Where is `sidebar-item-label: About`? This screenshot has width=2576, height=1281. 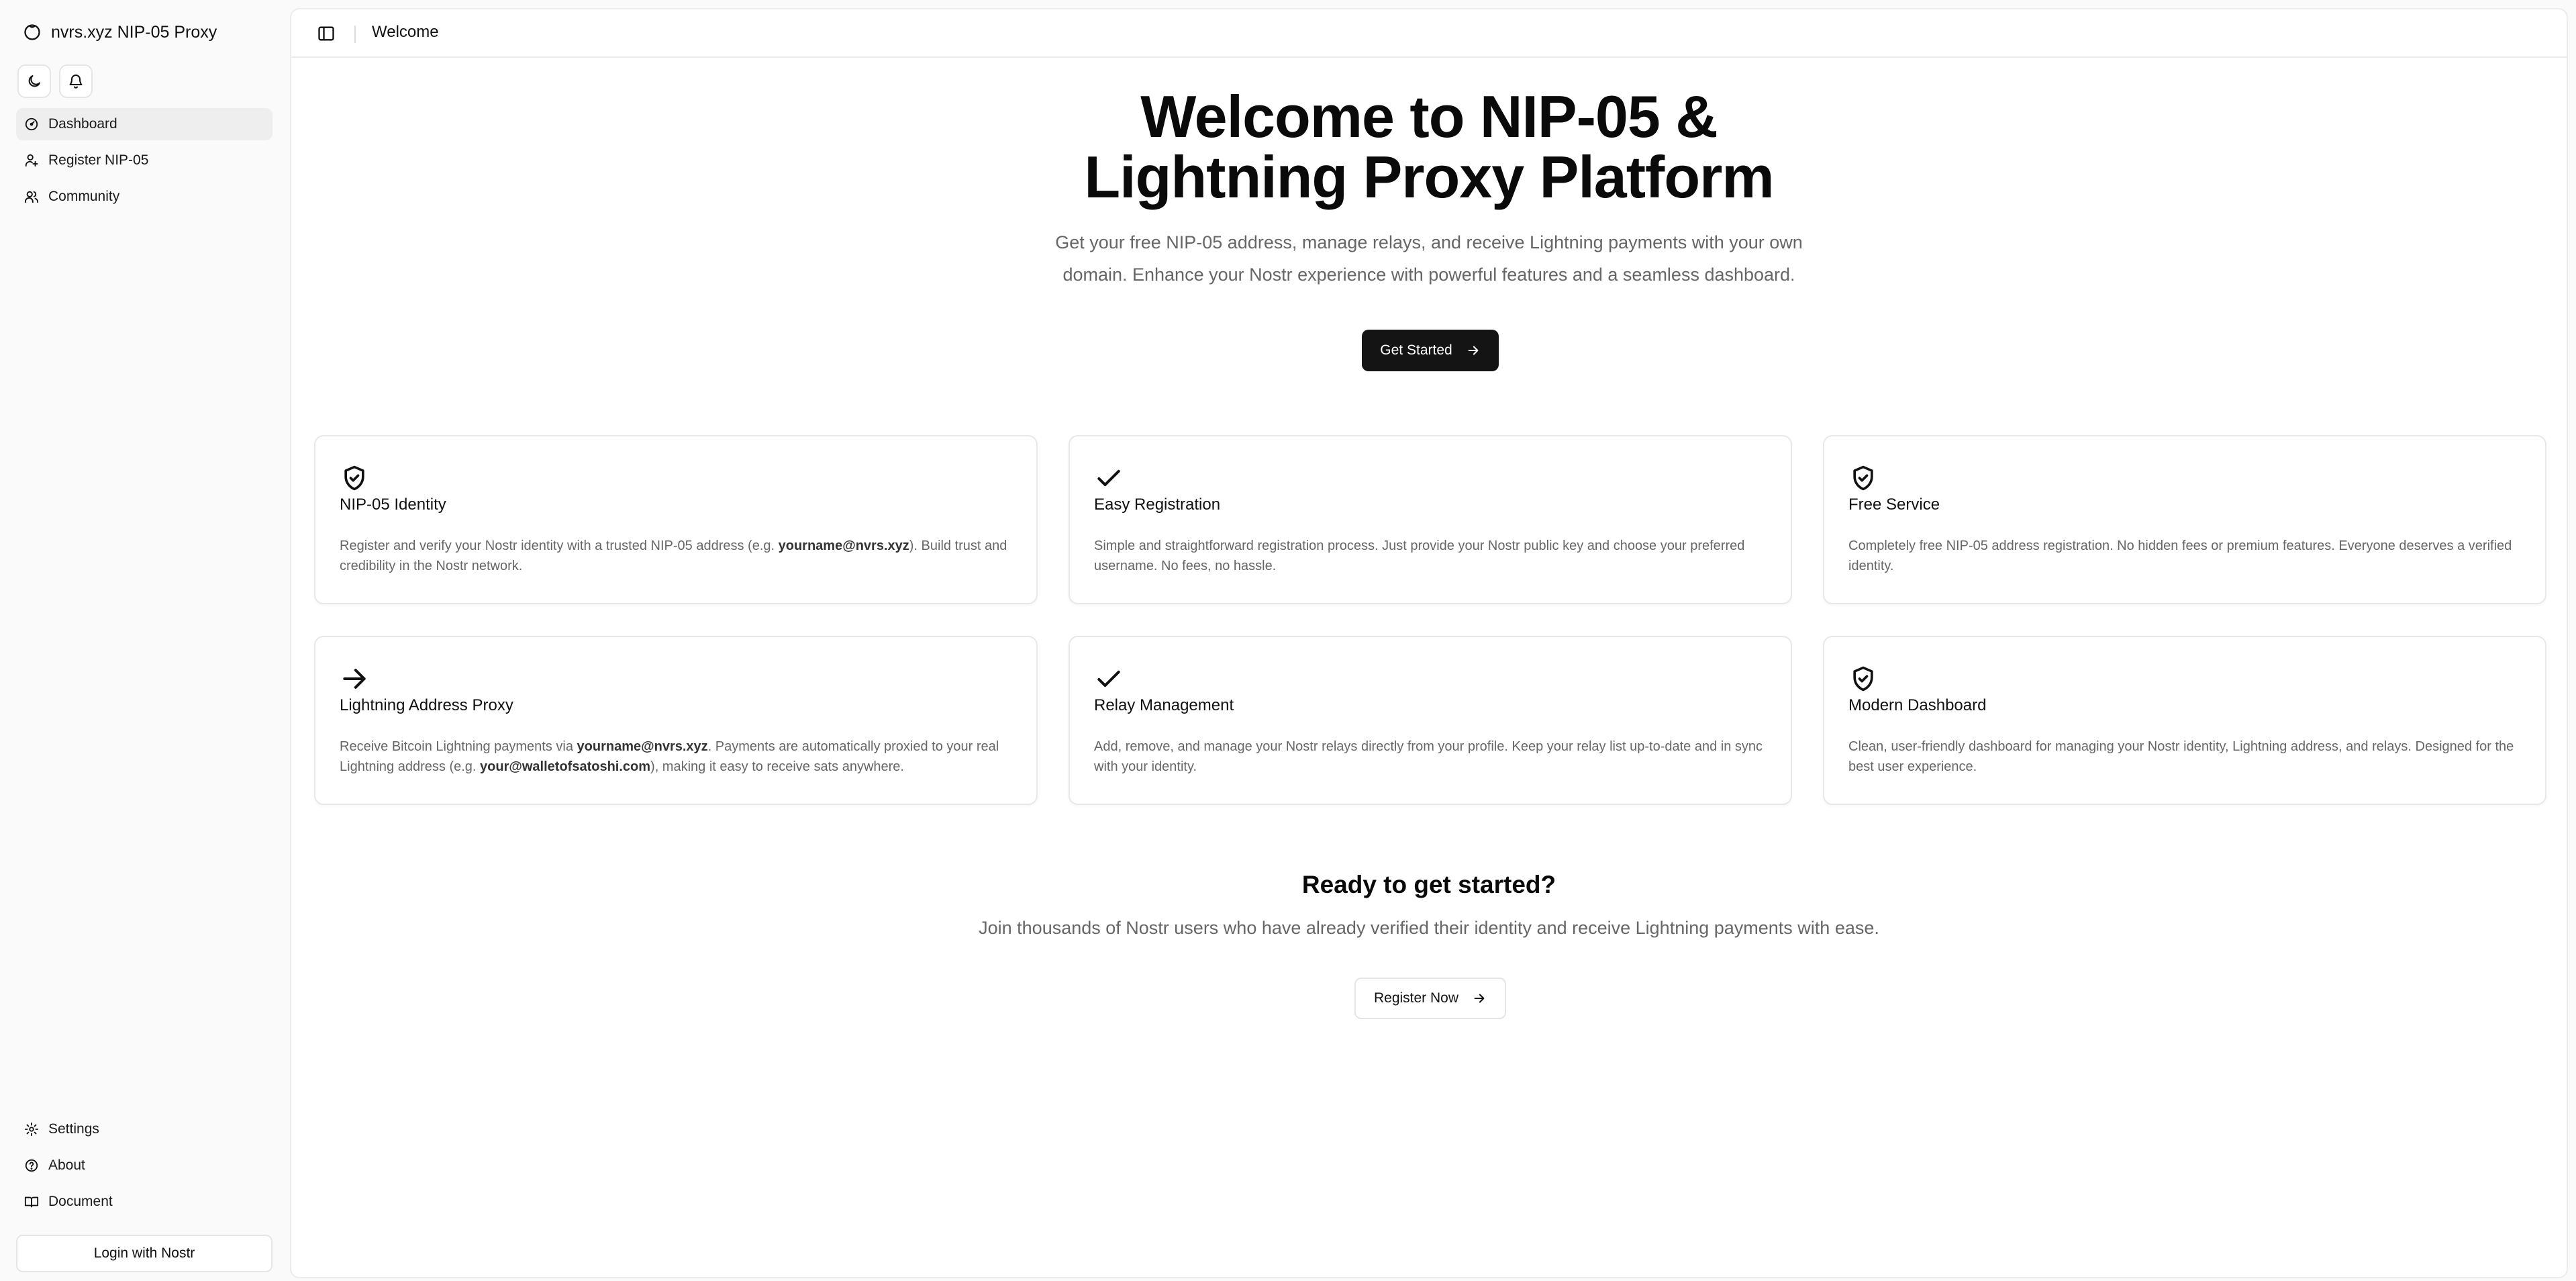 sidebar-item-label: About is located at coordinates (66, 1165).